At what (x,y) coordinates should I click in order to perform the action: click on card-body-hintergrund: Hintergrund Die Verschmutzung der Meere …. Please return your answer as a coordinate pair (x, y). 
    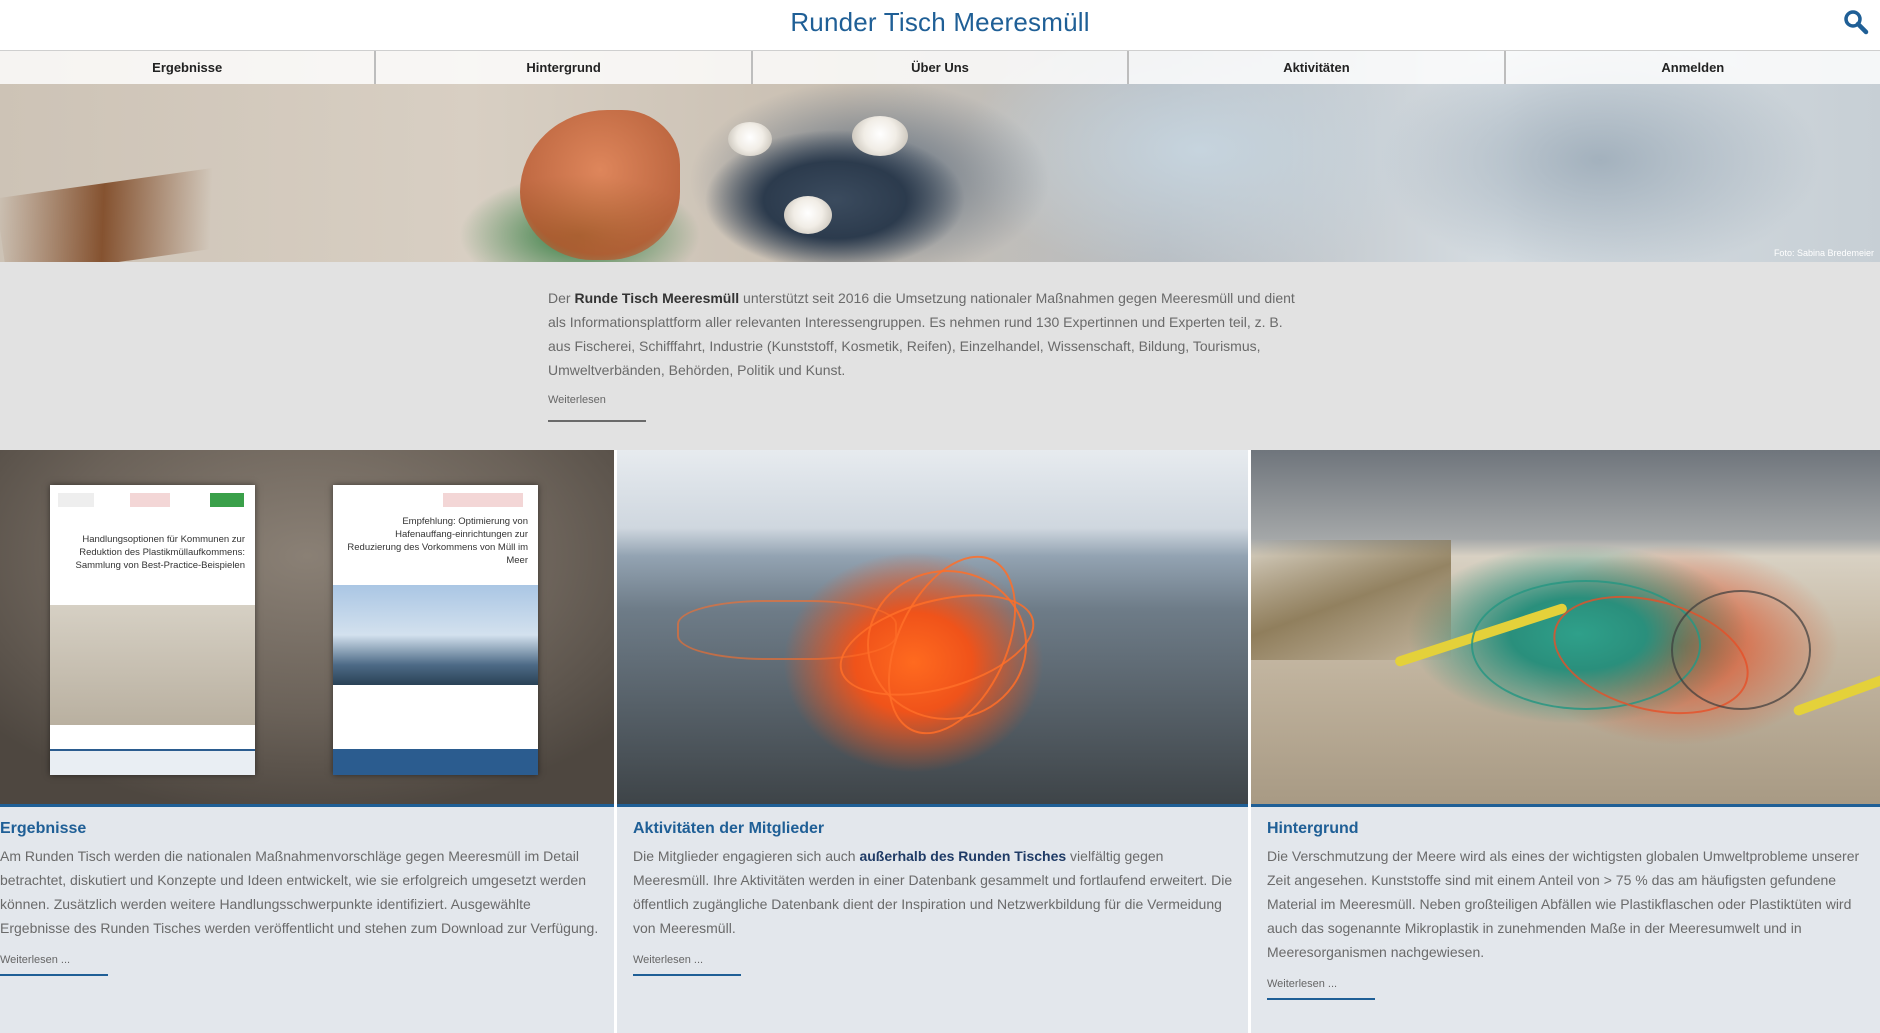
    Looking at the image, I should click on (1567, 910).